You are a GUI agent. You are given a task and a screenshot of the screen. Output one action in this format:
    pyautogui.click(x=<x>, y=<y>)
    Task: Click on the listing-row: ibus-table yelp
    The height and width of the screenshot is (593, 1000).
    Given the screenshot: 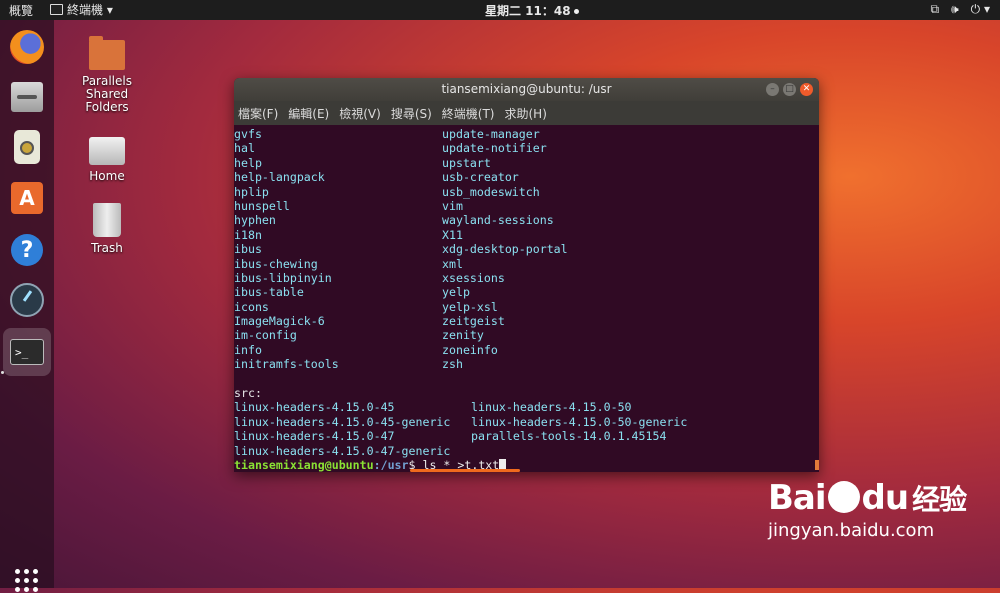 What is the action you would take?
    pyautogui.click(x=526, y=292)
    